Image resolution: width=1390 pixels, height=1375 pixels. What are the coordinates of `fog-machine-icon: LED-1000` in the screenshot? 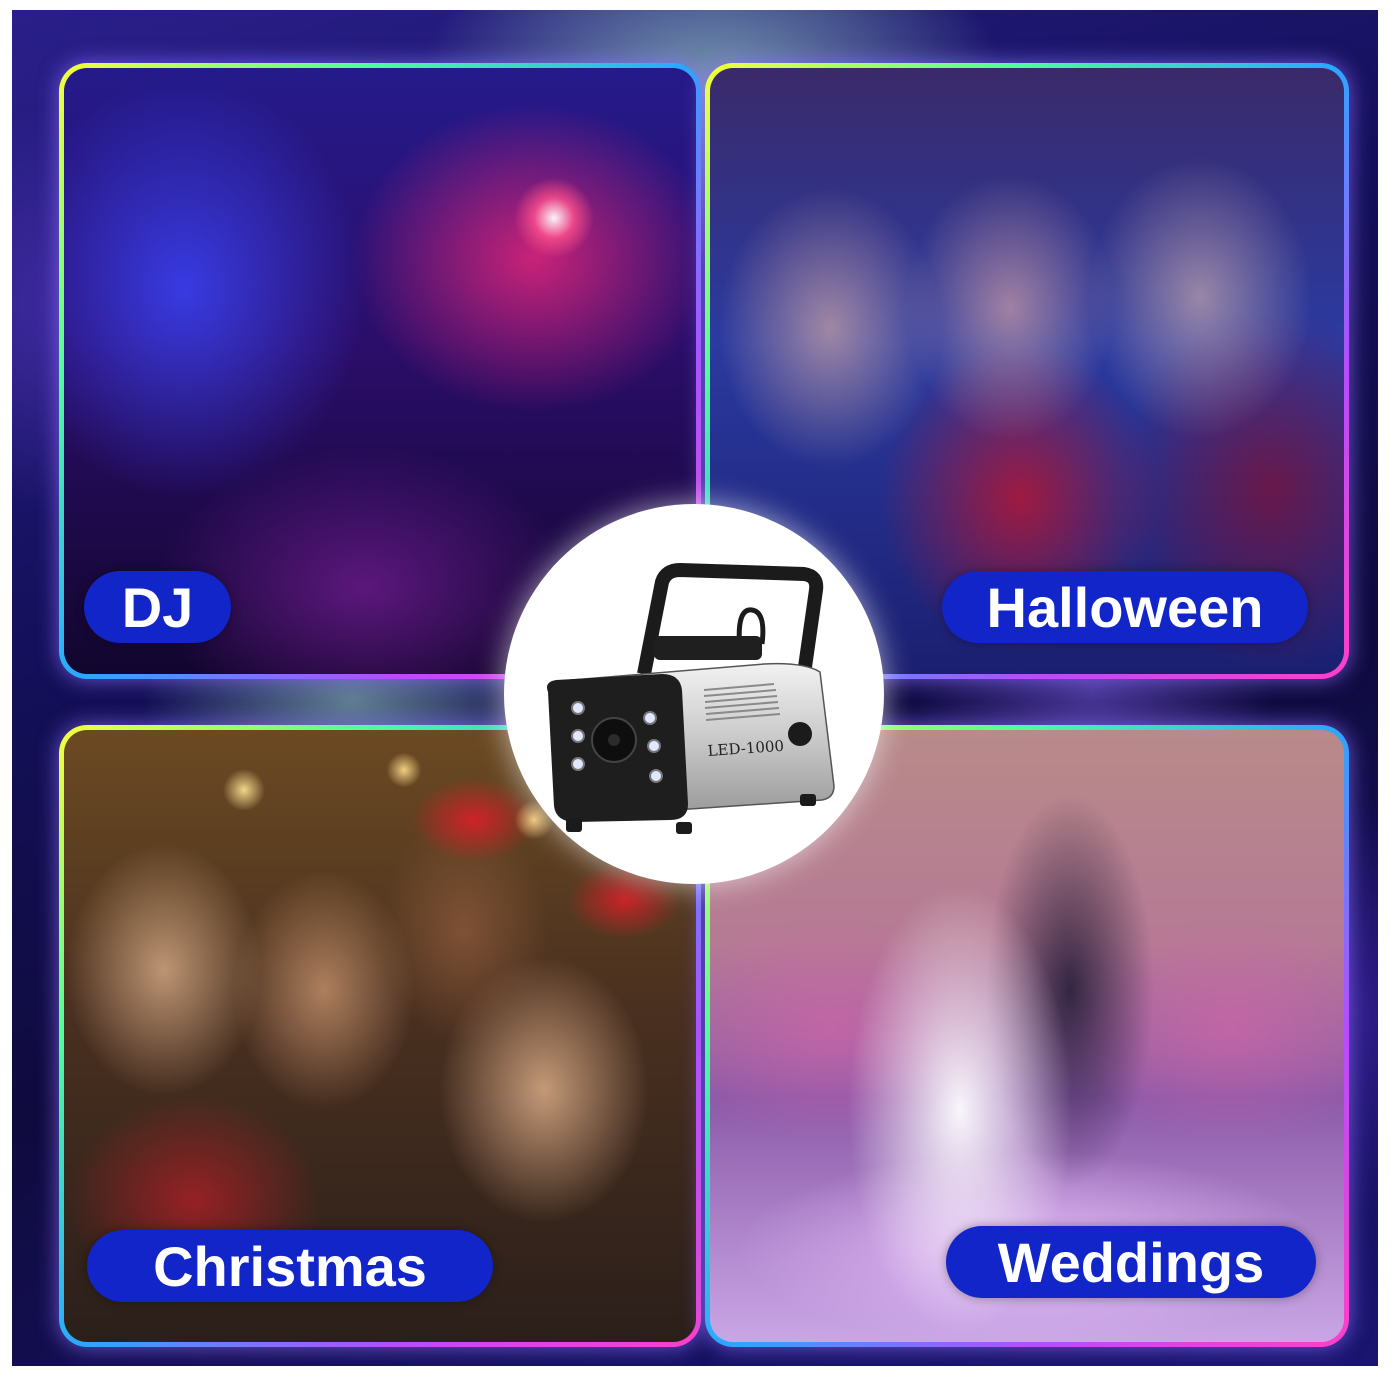 It's located at (691, 698).